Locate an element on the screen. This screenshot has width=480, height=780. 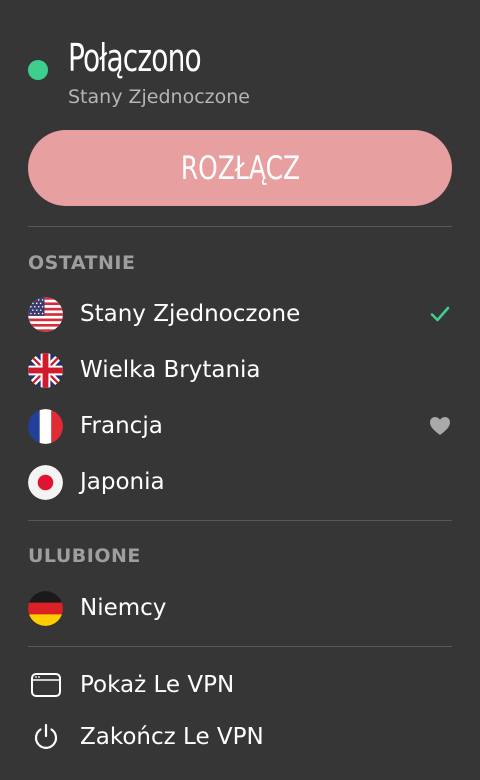
recent-item-japan: Japonia is located at coordinates (240, 482).